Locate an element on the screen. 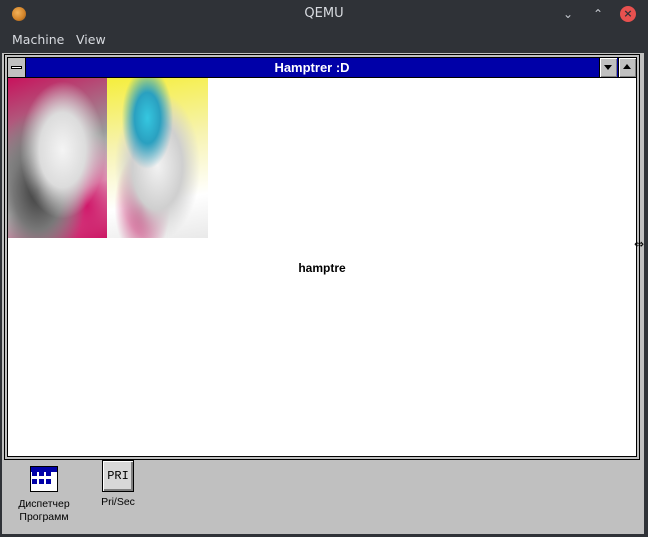 Image resolution: width=648 pixels, height=537 pixels. pri-sec-icon: PRI Pri/Sec is located at coordinates (118, 484).